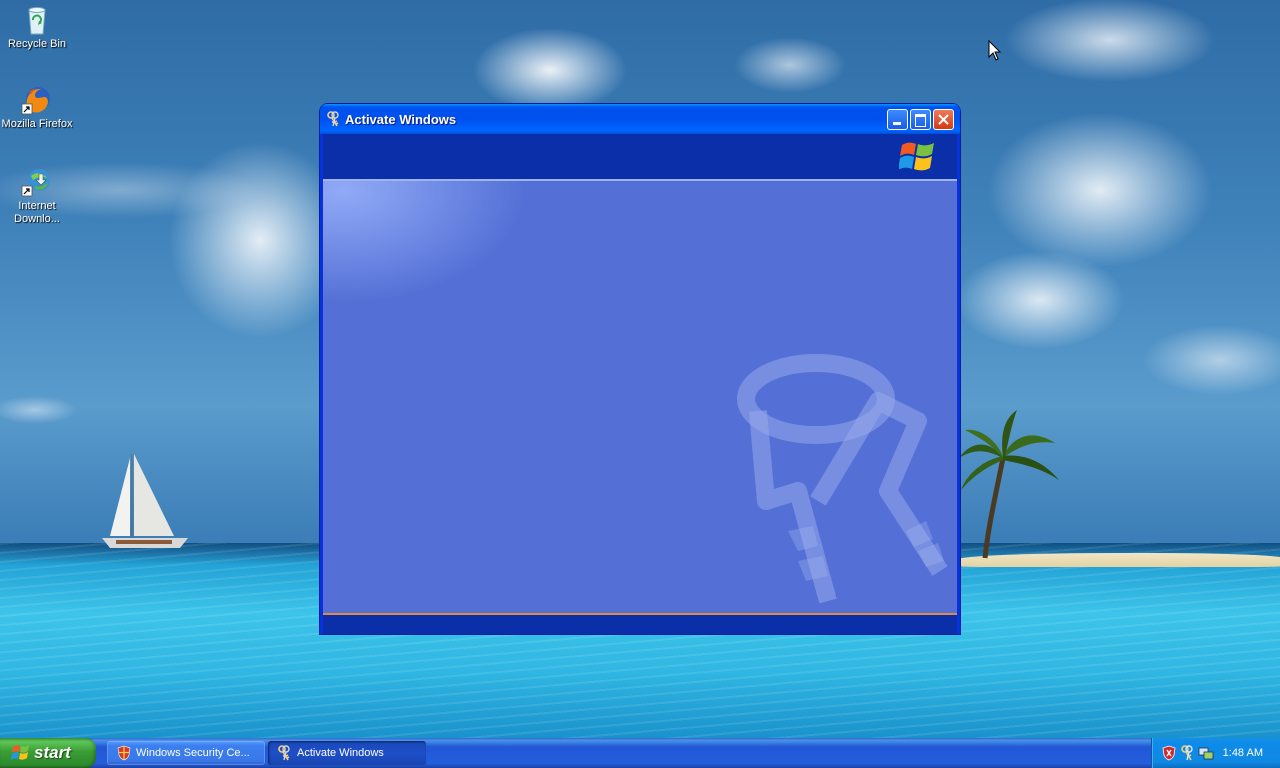  What do you see at coordinates (401, 119) in the screenshot?
I see `window-title: Activate Windows` at bounding box center [401, 119].